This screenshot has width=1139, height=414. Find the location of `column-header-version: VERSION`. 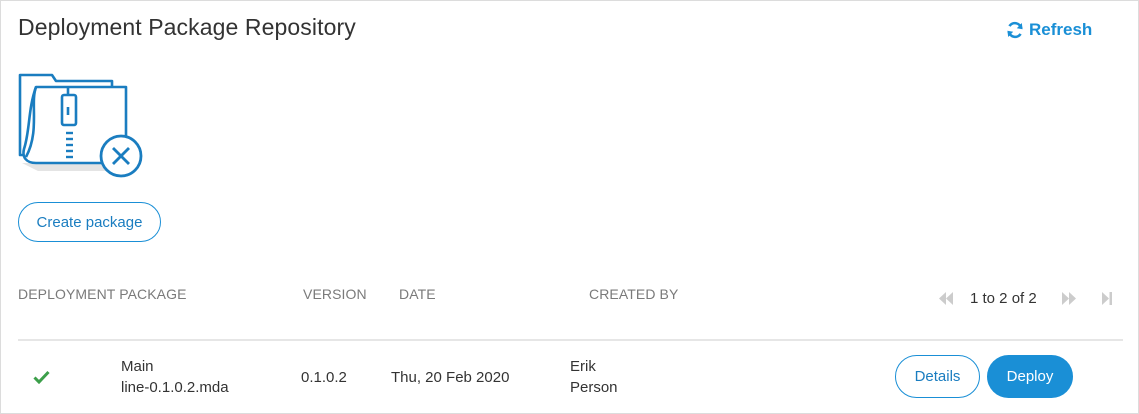

column-header-version: VERSION is located at coordinates (335, 294).